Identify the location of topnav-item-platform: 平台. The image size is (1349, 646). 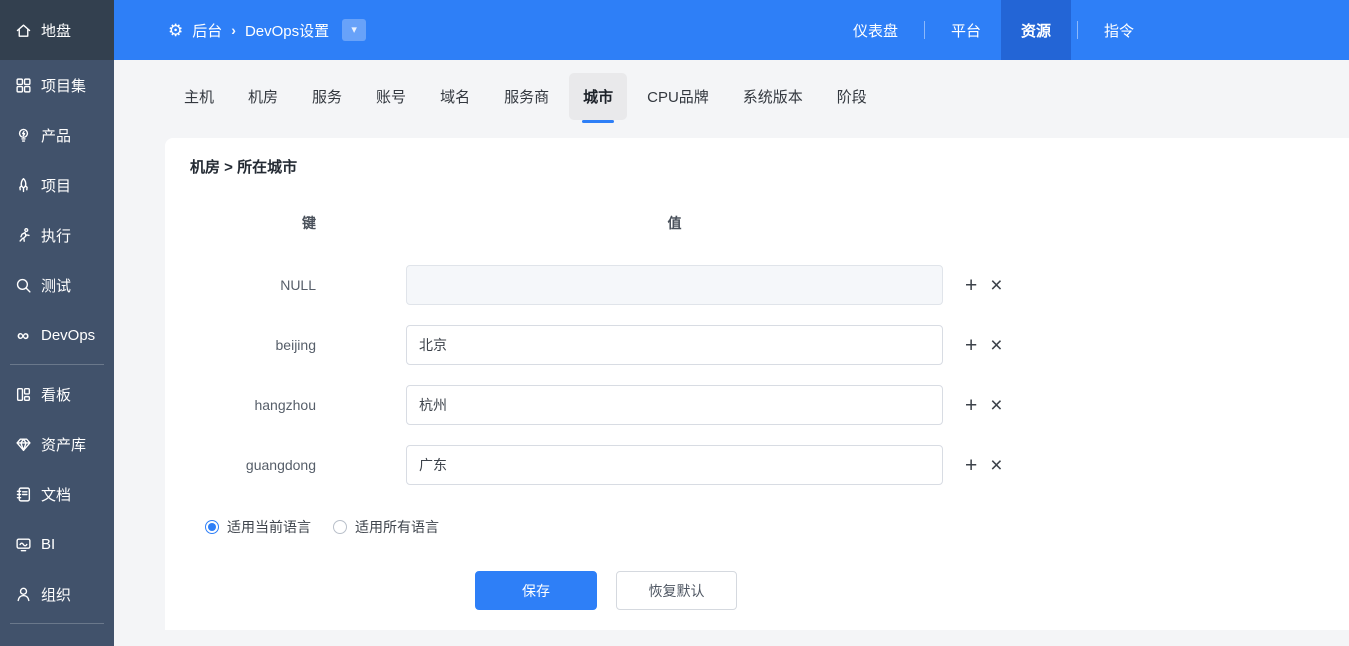
(966, 30).